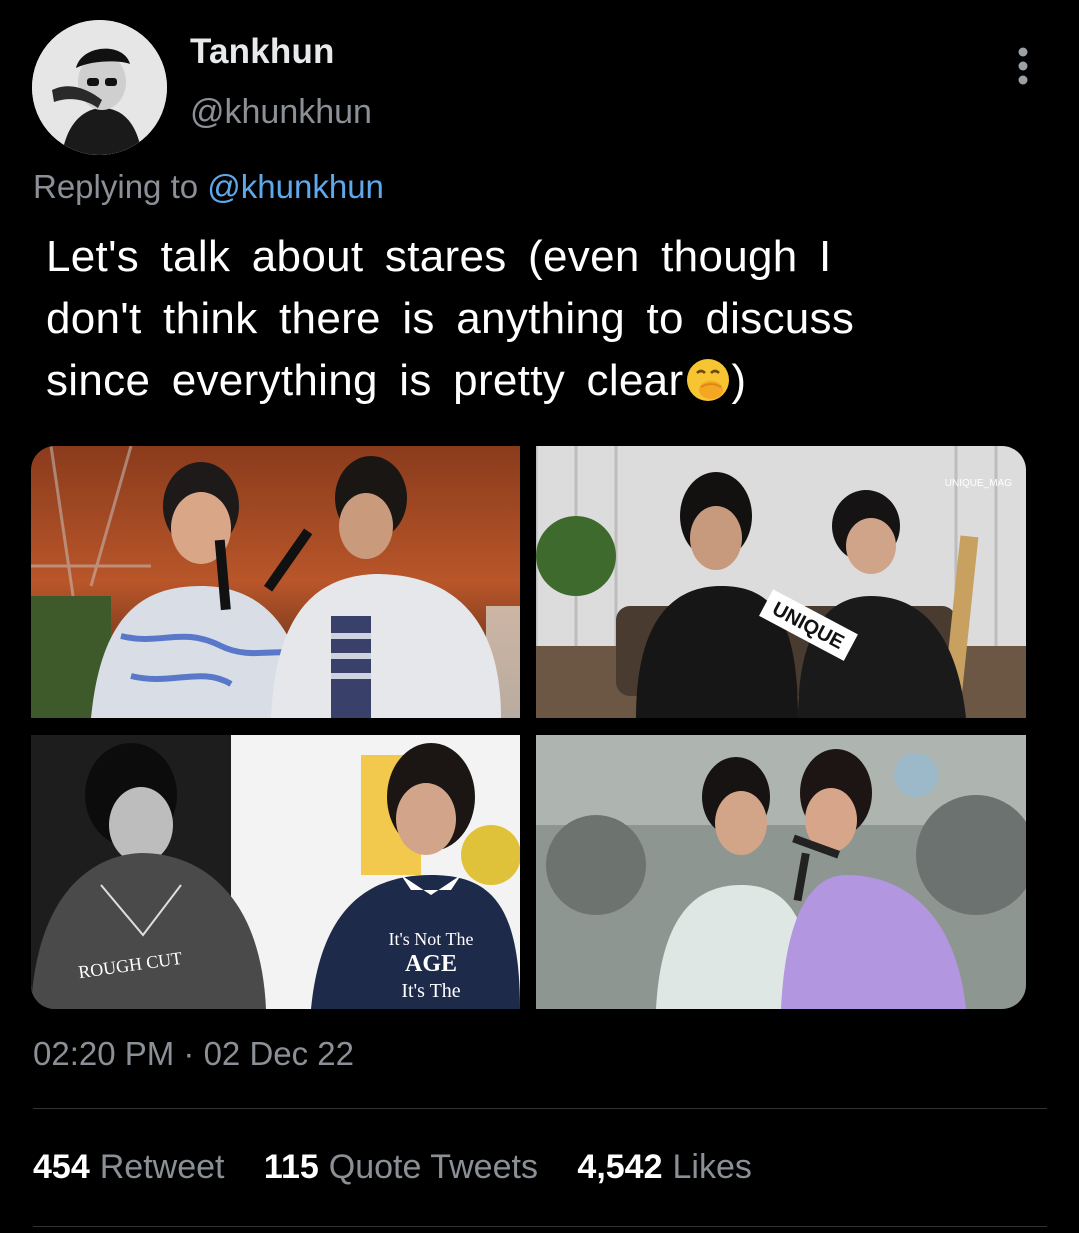 The width and height of the screenshot is (1079, 1233). Describe the element at coordinates (431, 939) in the screenshot. I see `photo3-shirt-line1: It's Not The` at that location.